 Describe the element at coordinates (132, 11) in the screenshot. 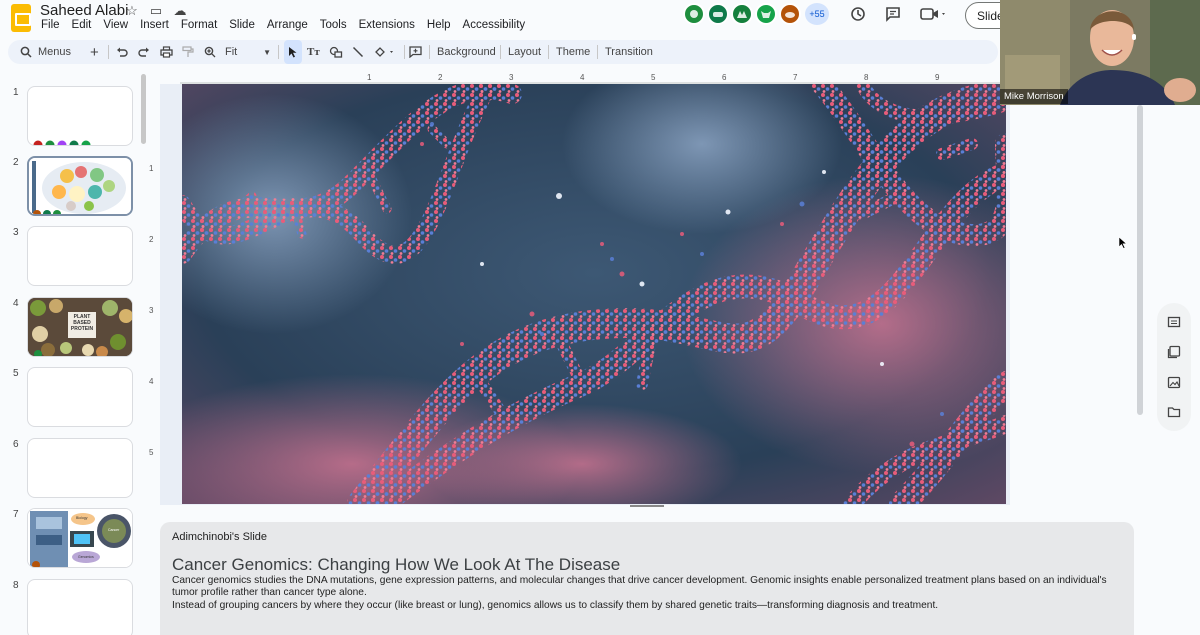

I see `star-icon: ☆` at that location.